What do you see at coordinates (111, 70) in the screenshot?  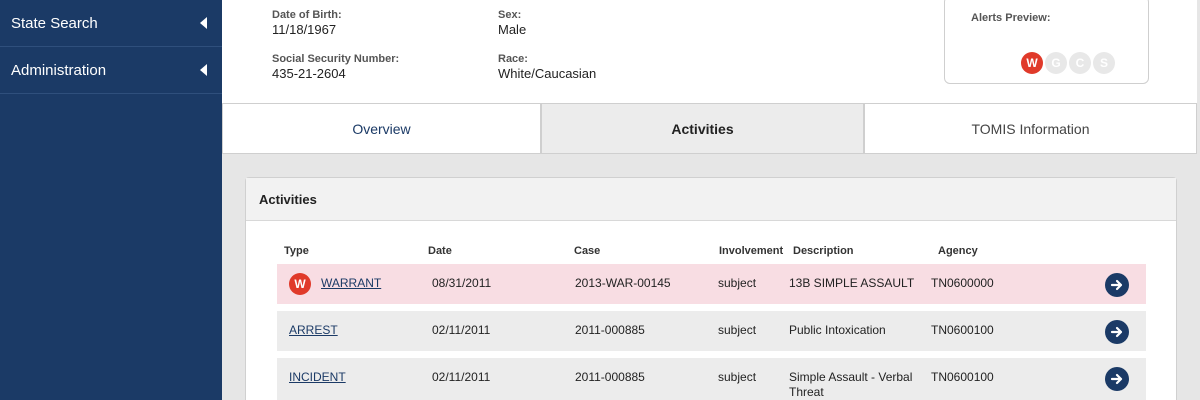 I see `sidebar-item-administration: Administration` at bounding box center [111, 70].